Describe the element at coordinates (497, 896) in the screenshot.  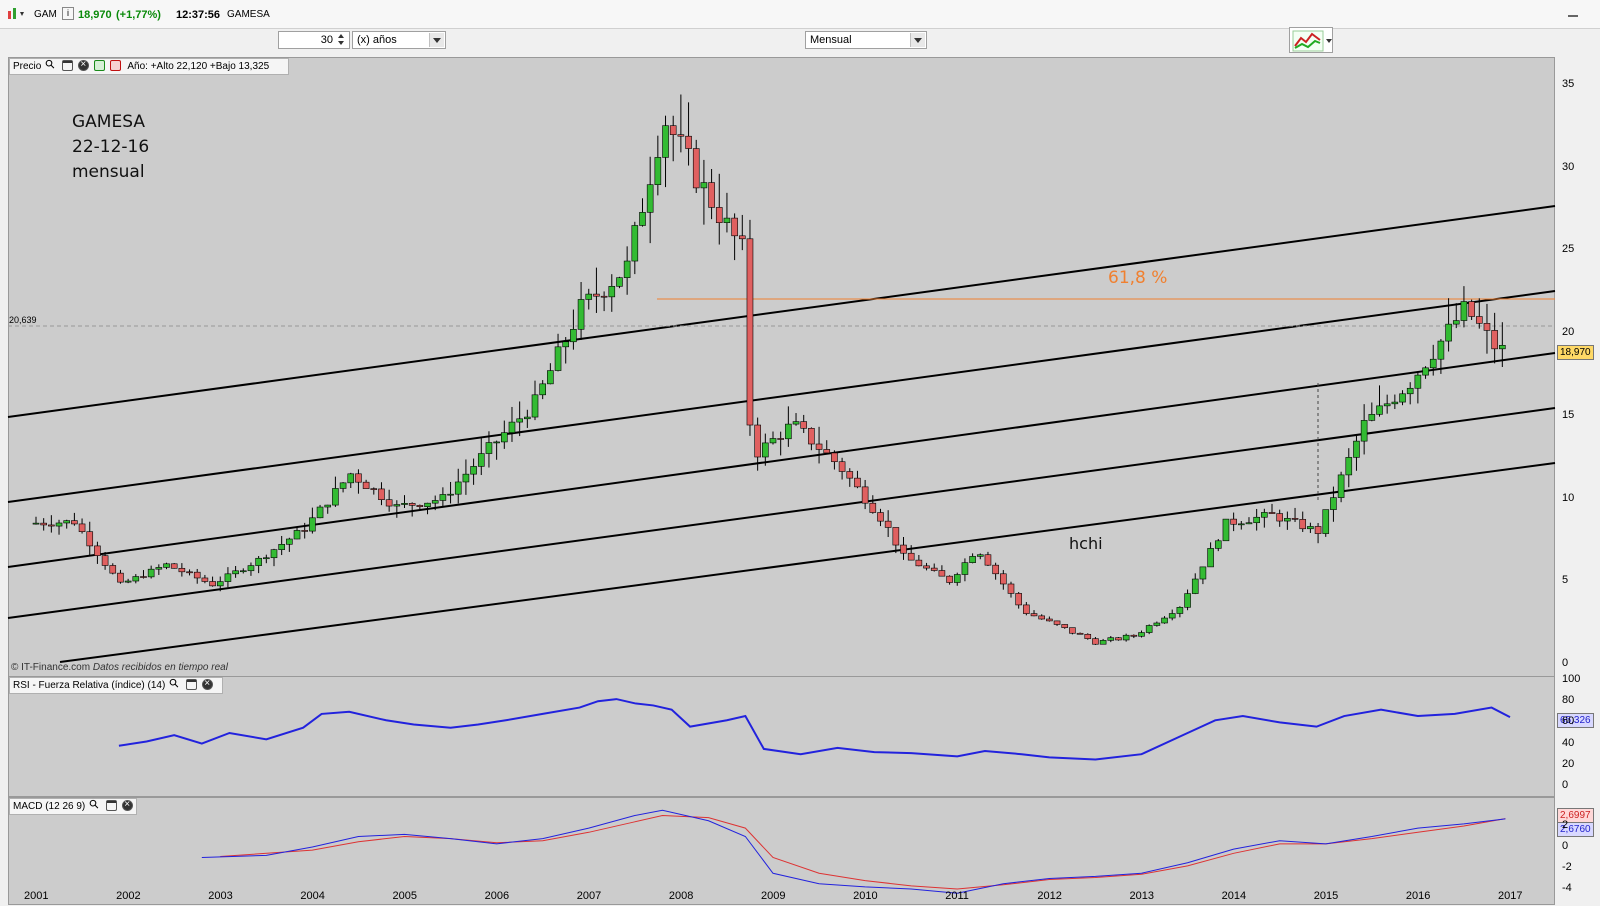
I see `year-tick-label: 2006` at that location.